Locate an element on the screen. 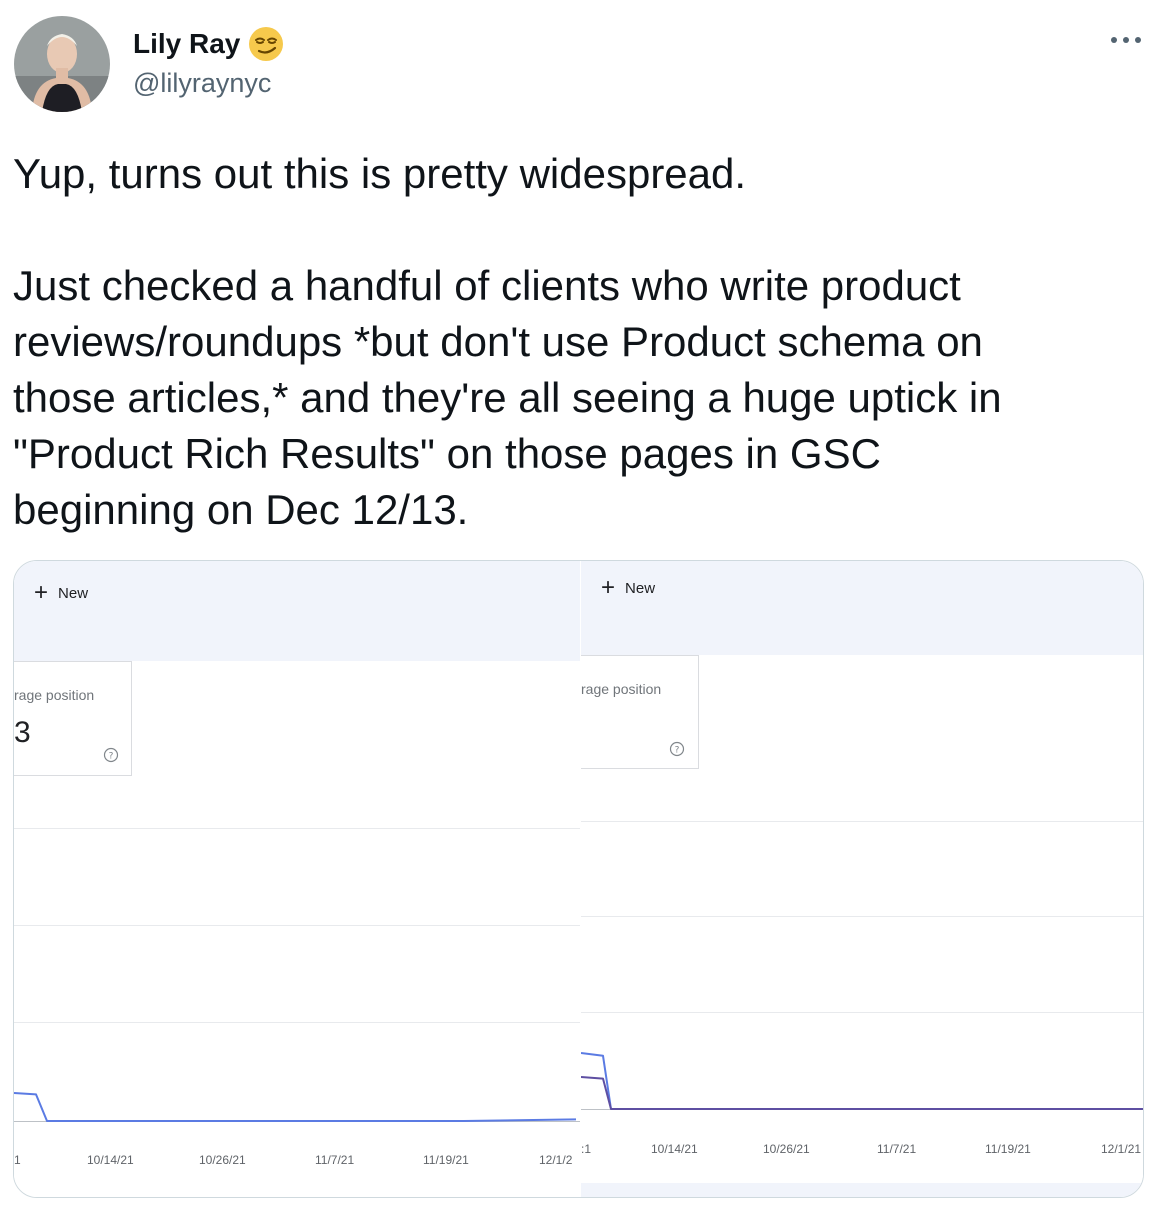 The image size is (1160, 1206). user-handle: @lilyraynyc is located at coordinates (202, 83).